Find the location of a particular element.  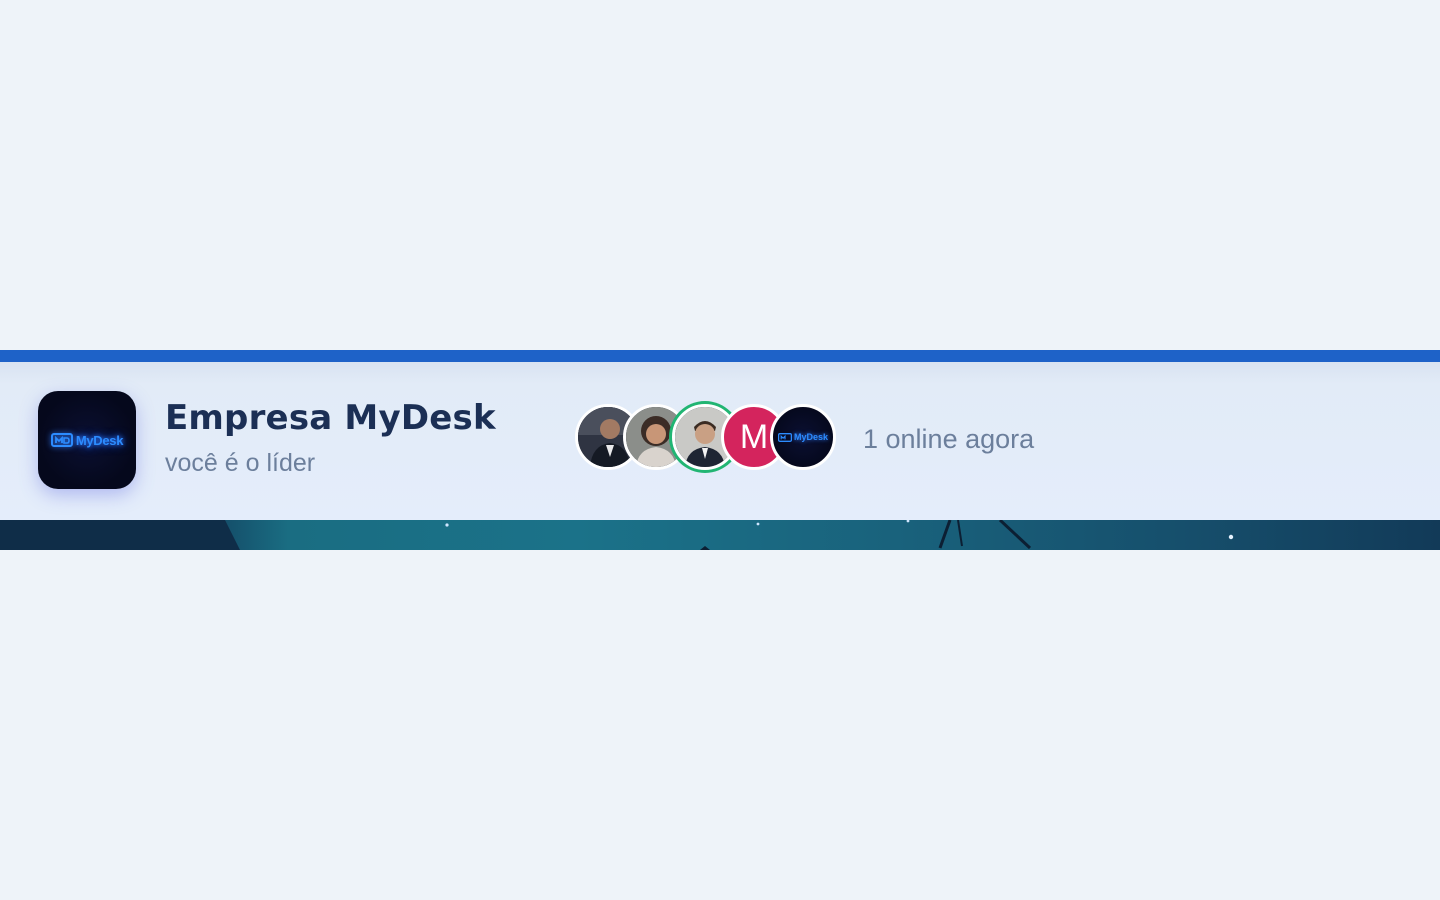

online-status: 1 online agora is located at coordinates (949, 439).